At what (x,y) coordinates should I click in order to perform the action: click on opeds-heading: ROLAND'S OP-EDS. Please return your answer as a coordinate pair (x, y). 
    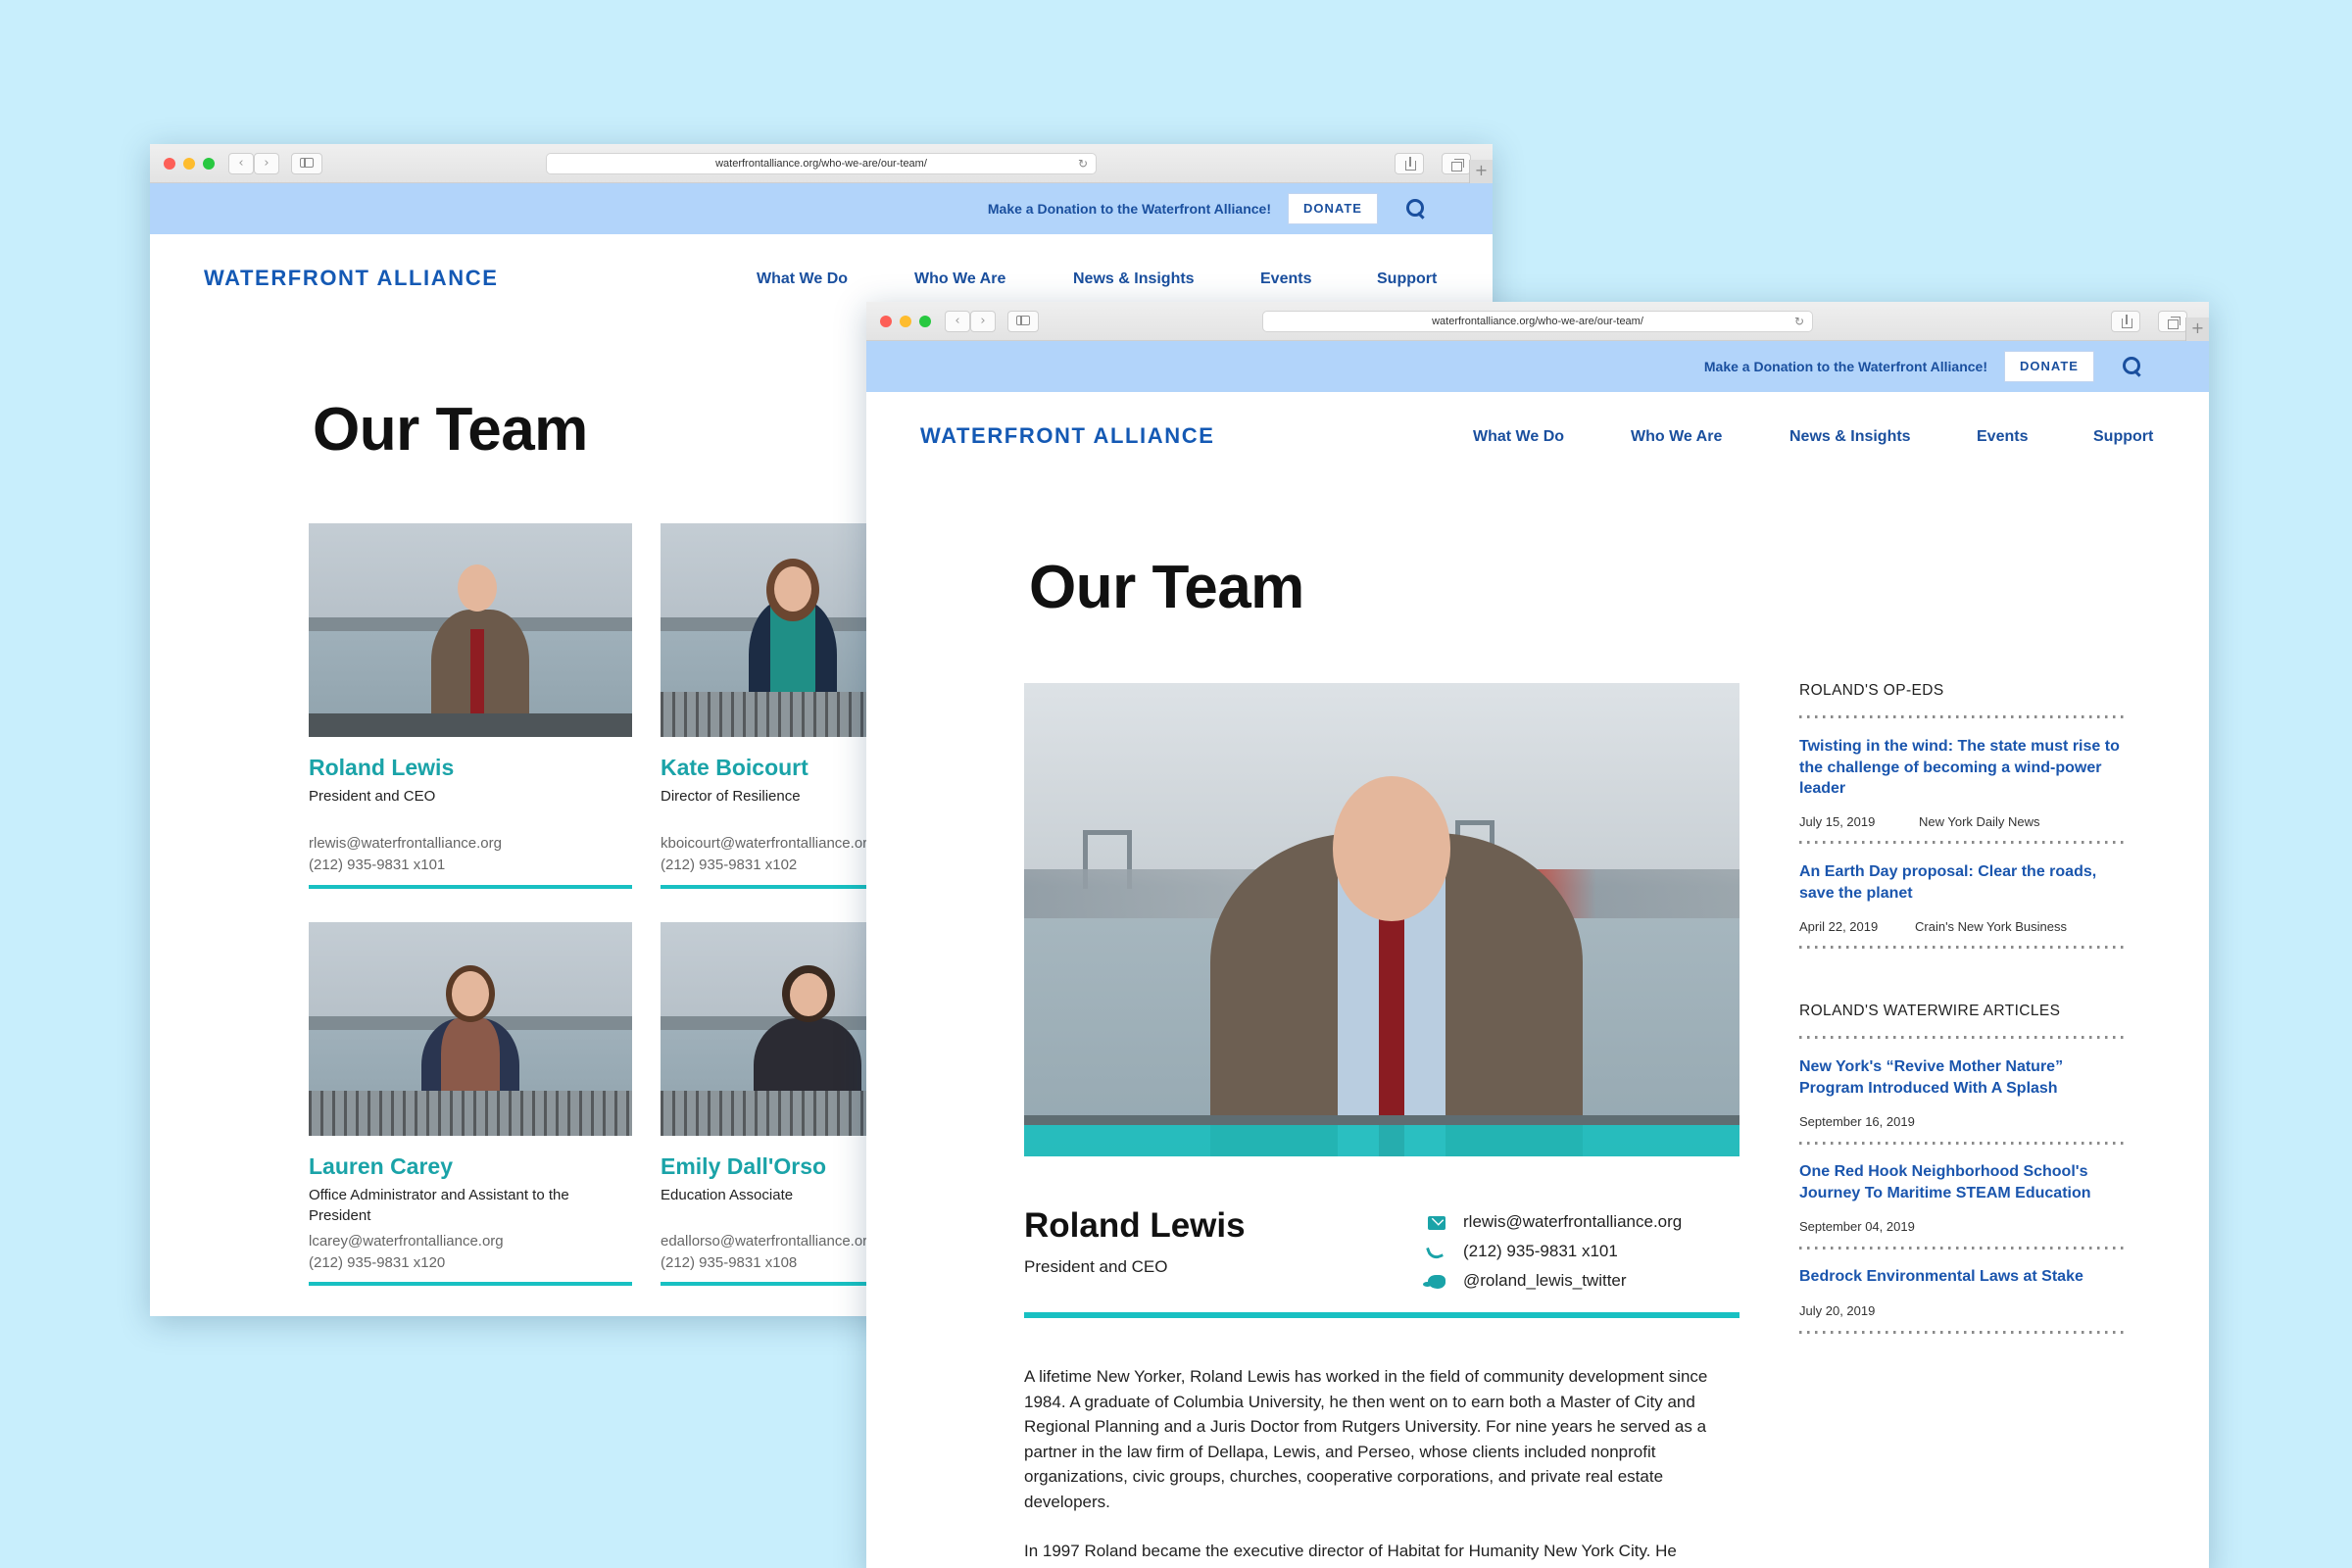
    Looking at the image, I should click on (1871, 690).